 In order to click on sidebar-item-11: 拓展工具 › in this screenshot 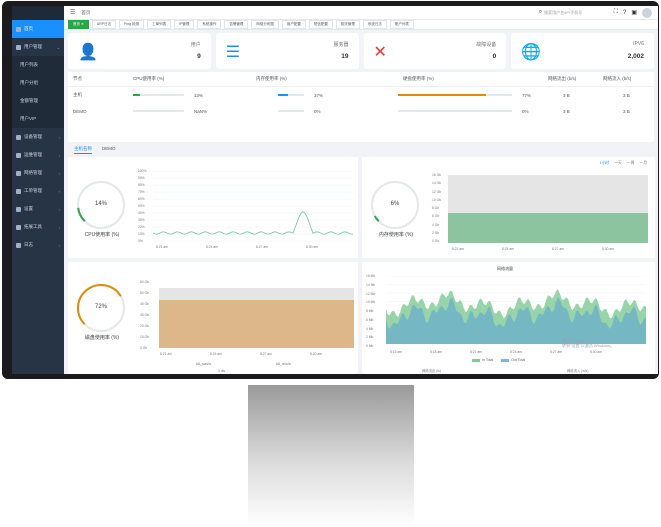, I will do `click(38, 227)`.